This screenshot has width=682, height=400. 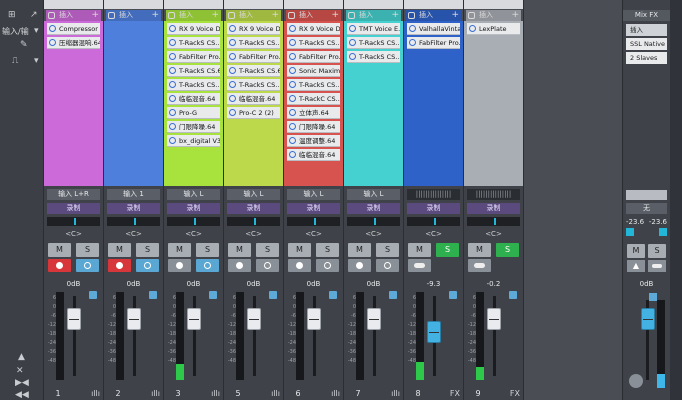 I want to click on io-label: 输入/输, so click(x=15, y=31).